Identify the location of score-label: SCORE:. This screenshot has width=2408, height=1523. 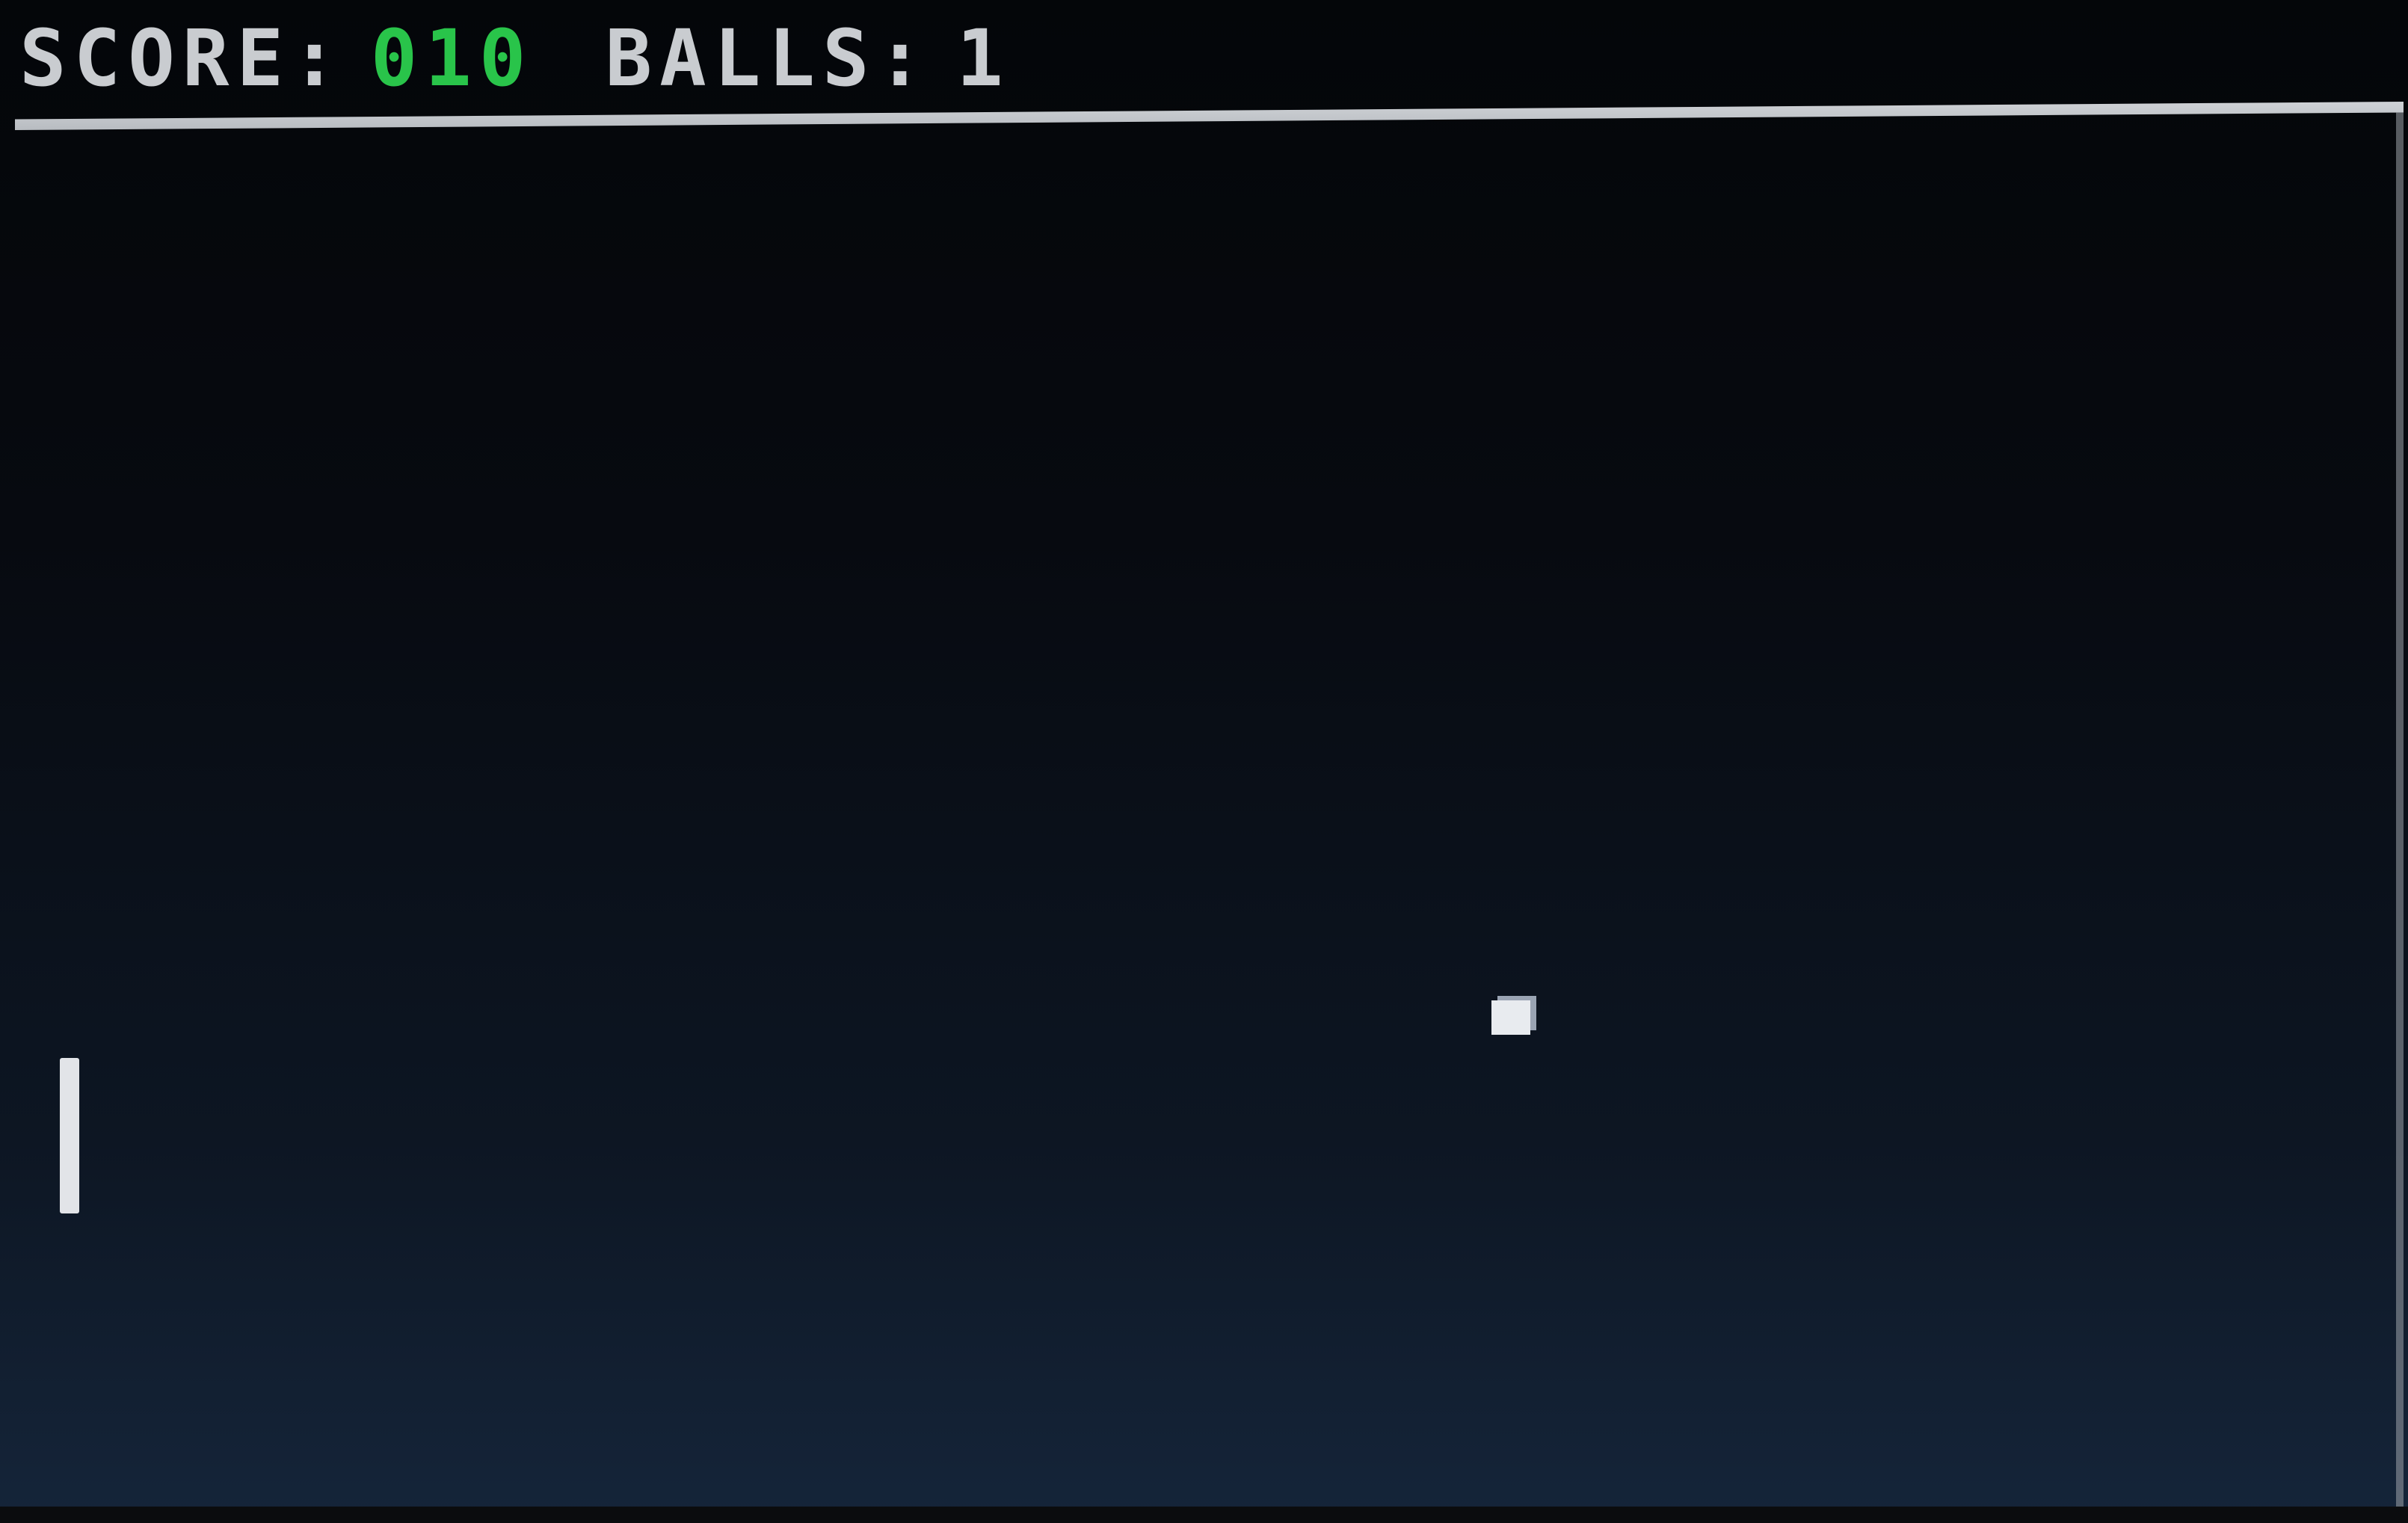
(182, 59).